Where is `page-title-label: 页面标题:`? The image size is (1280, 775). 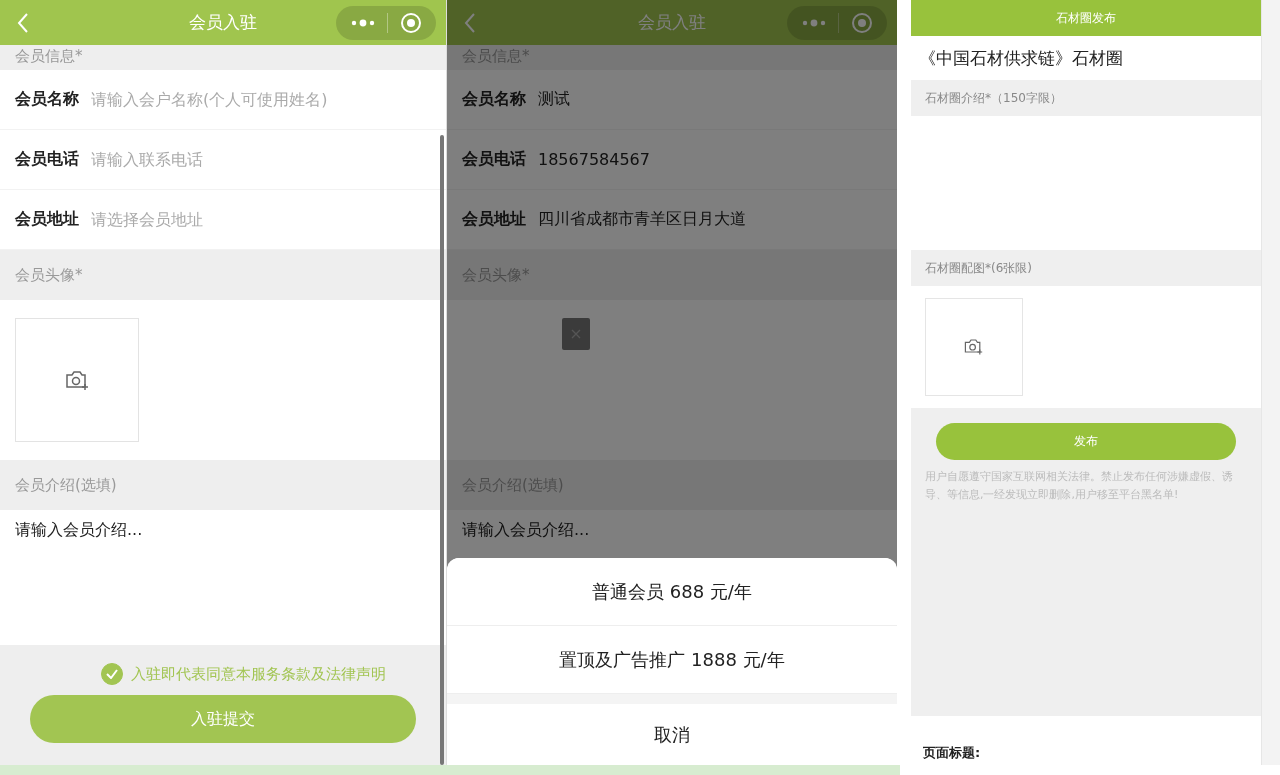
page-title-label: 页面标题: is located at coordinates (952, 753).